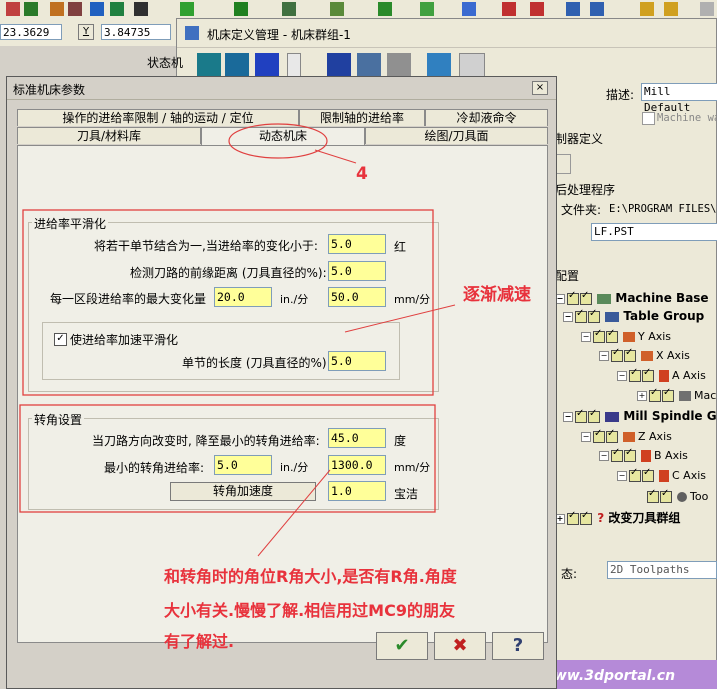  Describe the element at coordinates (278, 141) in the screenshot. I see `tab-highlight-ellipse` at that location.